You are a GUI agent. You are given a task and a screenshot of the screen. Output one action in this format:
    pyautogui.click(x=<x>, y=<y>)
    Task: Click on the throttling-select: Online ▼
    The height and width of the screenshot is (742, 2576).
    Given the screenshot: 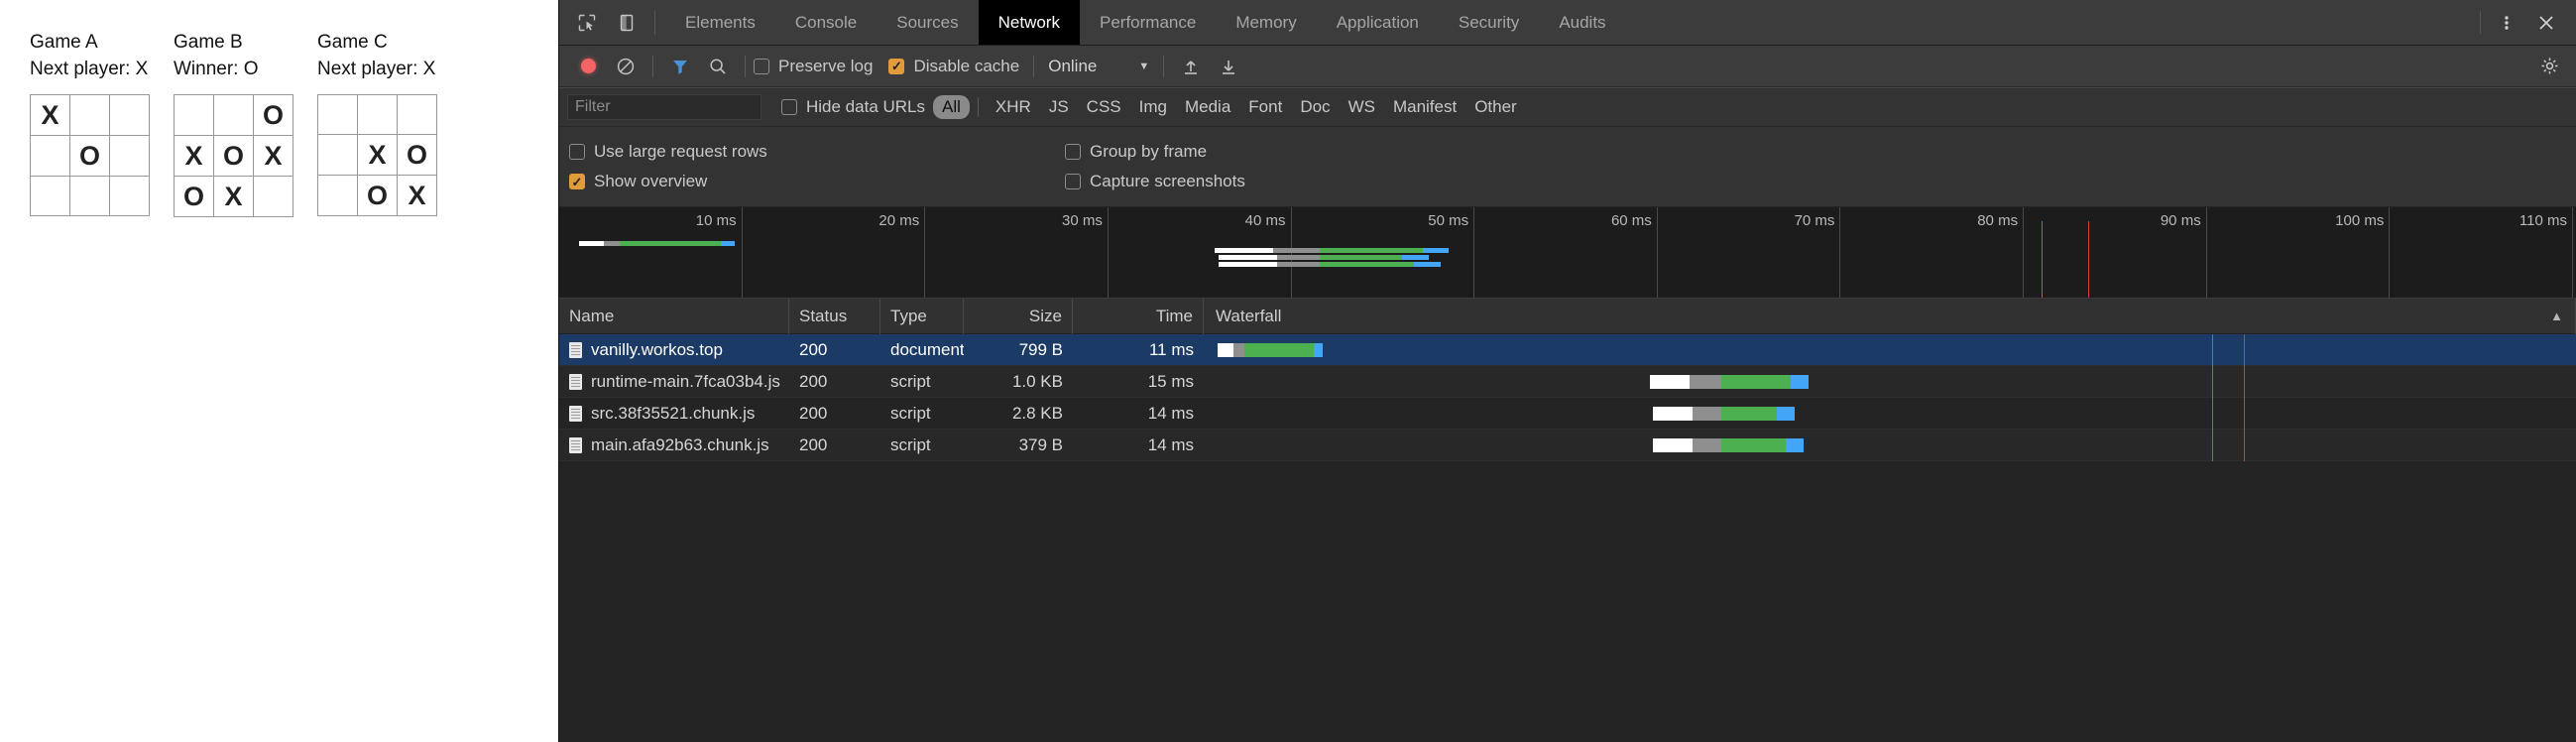 What is the action you would take?
    pyautogui.click(x=1096, y=66)
    